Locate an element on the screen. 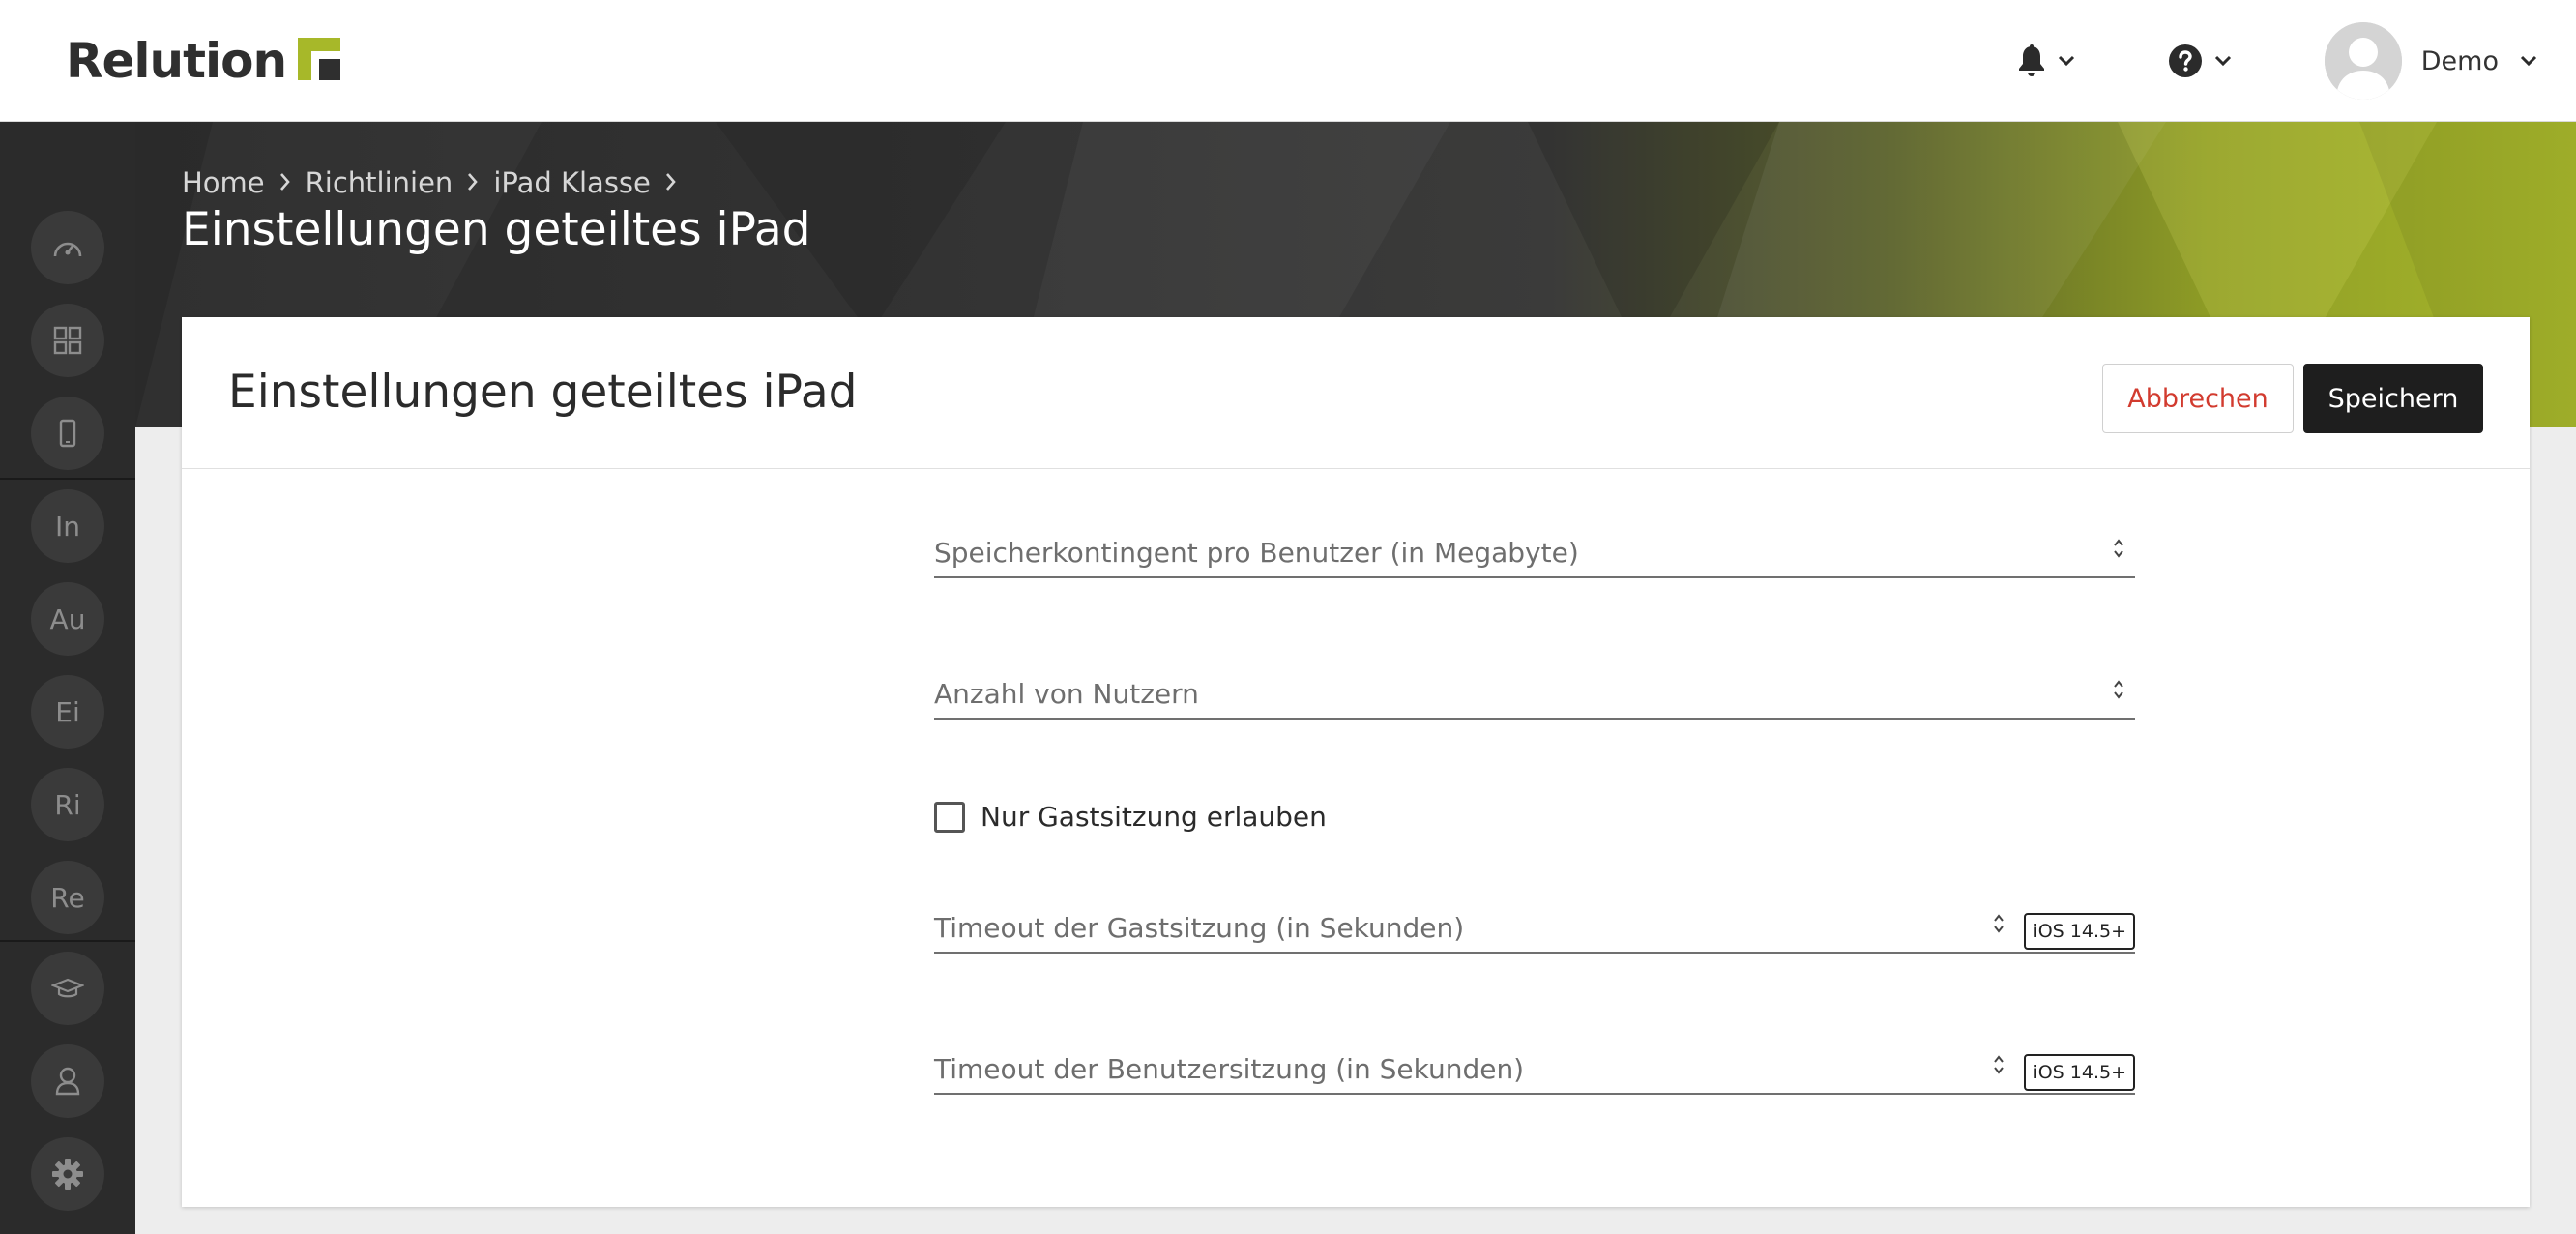 The width and height of the screenshot is (2576, 1234). avatar is located at coordinates (2363, 61).